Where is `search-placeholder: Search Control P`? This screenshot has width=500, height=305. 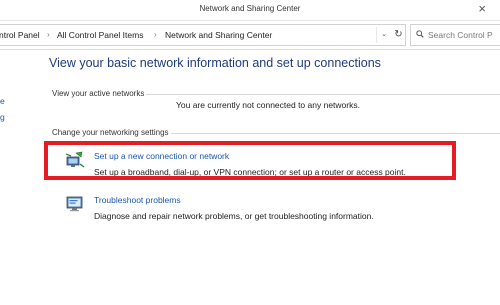 search-placeholder: Search Control P is located at coordinates (460, 35).